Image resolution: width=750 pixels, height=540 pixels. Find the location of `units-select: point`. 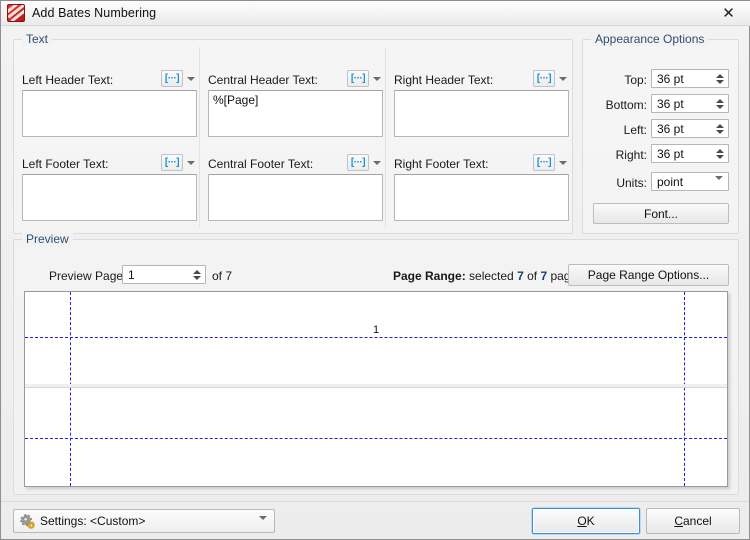

units-select: point is located at coordinates (690, 183).